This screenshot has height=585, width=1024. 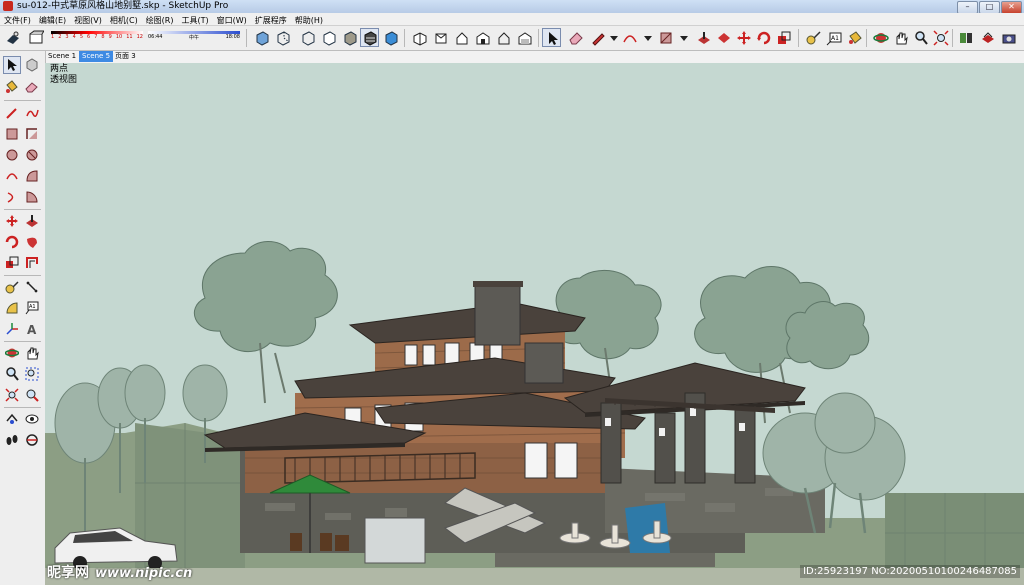 What do you see at coordinates (32, 176) in the screenshot?
I see `two-point-arc-icon` at bounding box center [32, 176].